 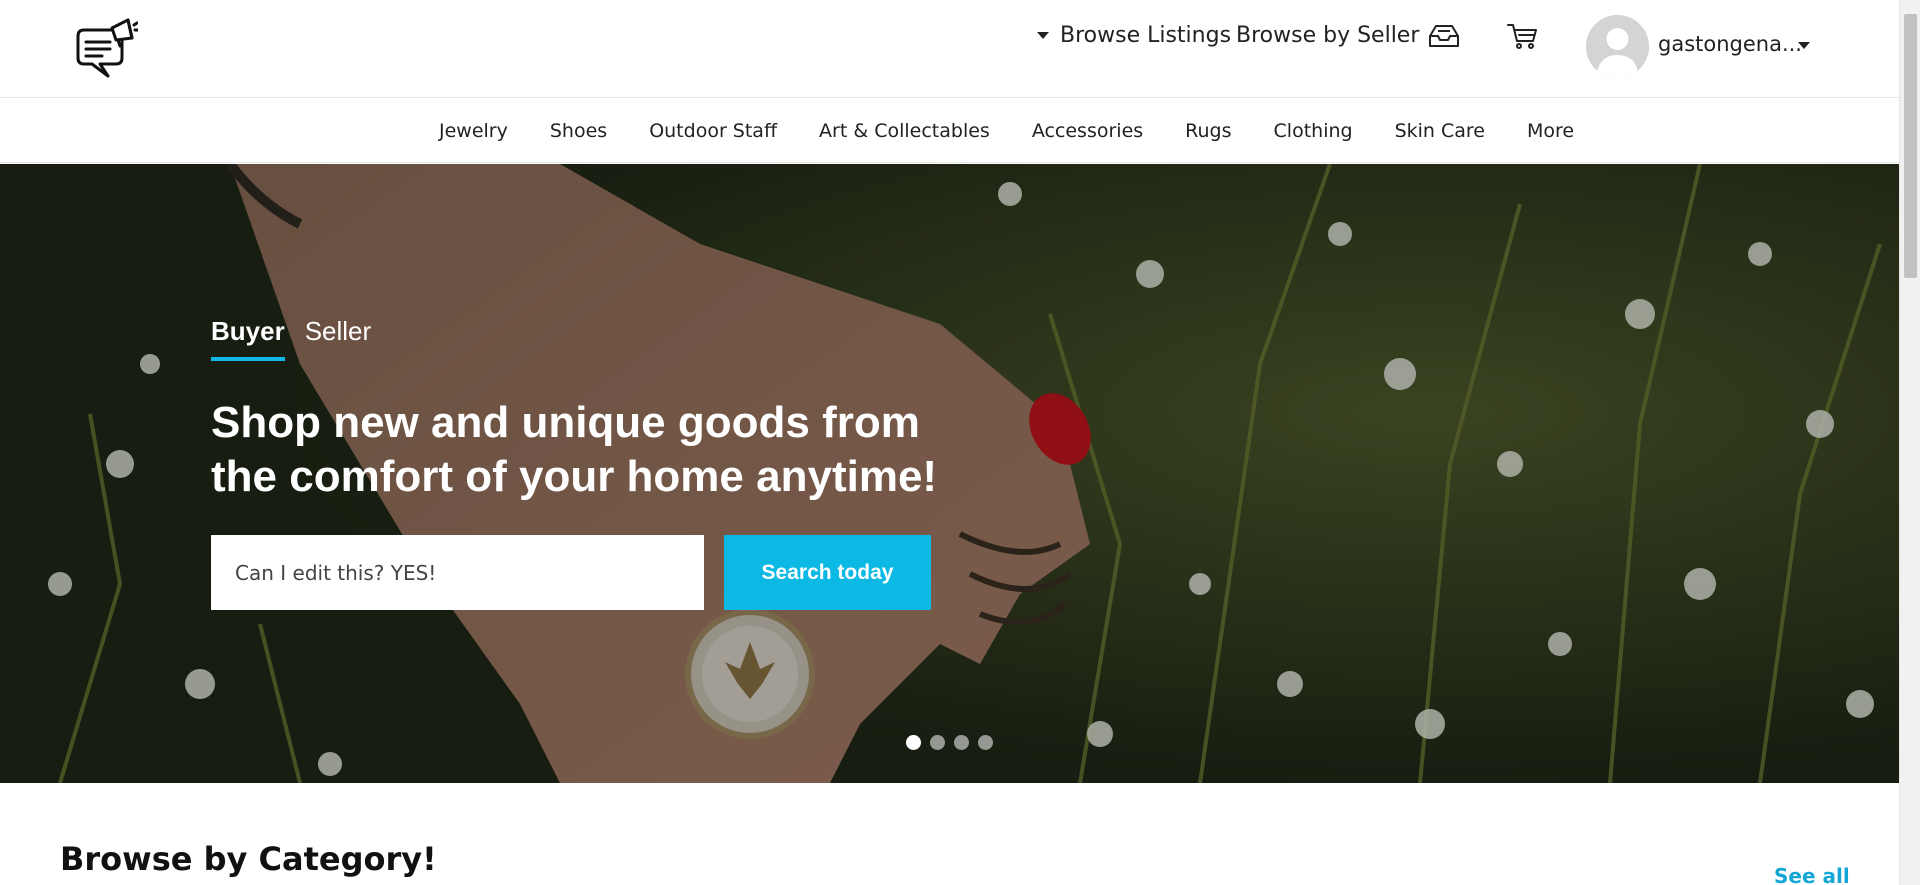 I want to click on category-clothing: Clothing, so click(x=1313, y=131).